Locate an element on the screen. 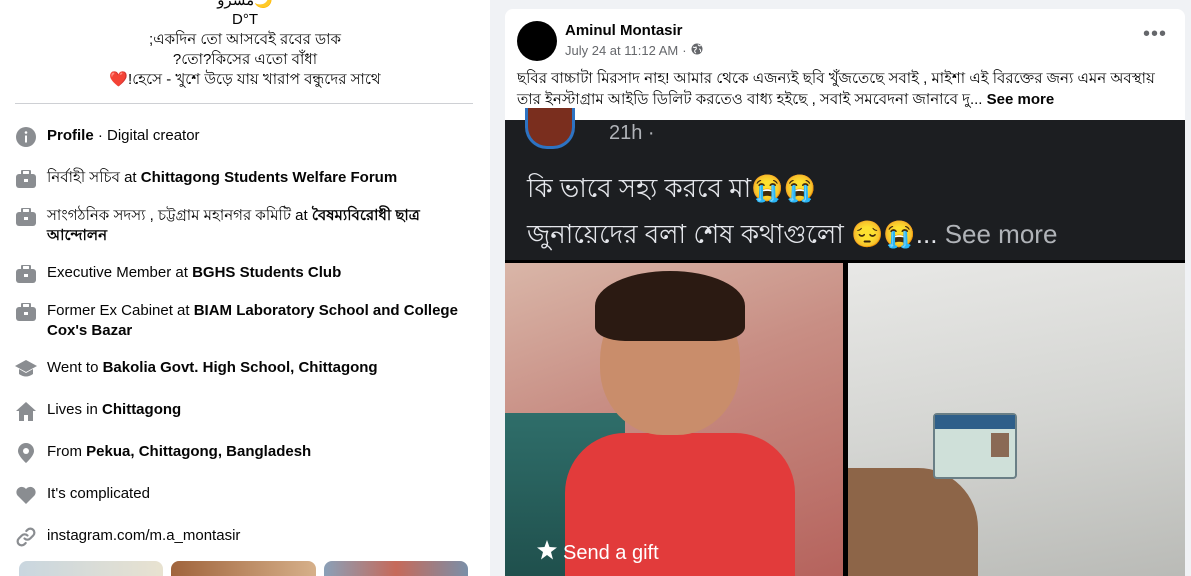 The image size is (1191, 576). hair-shape is located at coordinates (670, 306).